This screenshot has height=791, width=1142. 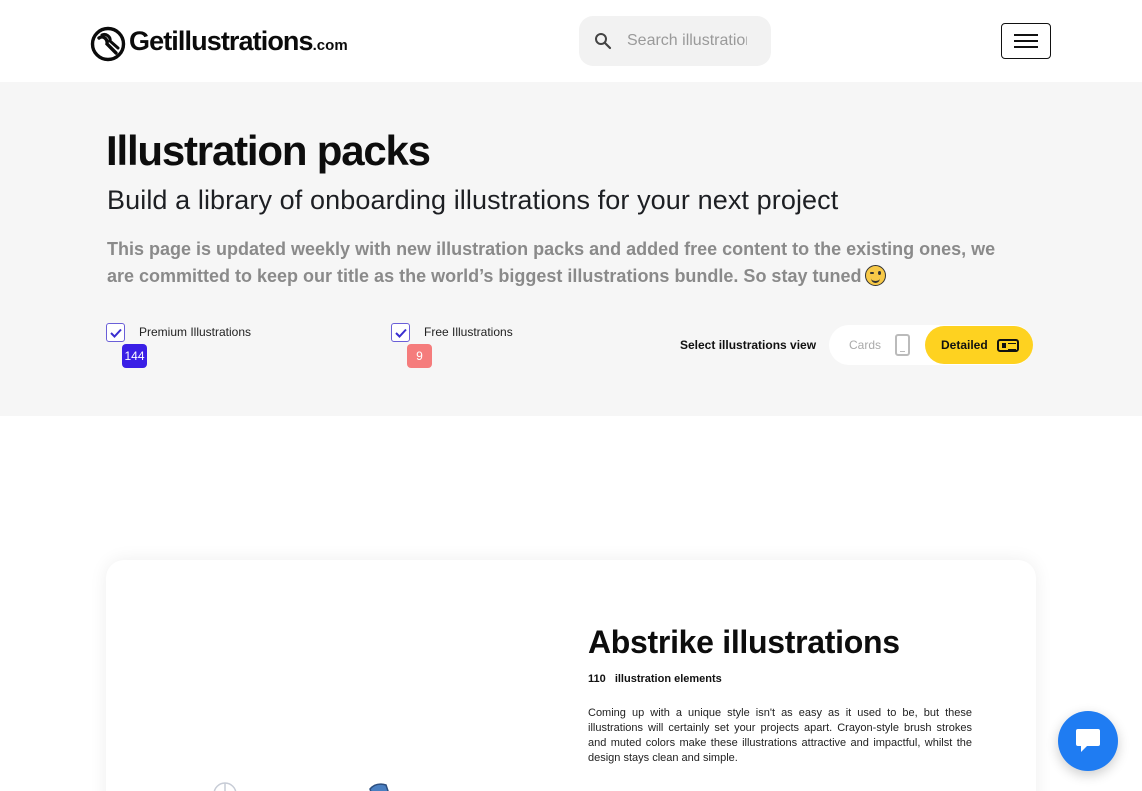 I want to click on site-header: Getillustrations.com, so click(x=571, y=41).